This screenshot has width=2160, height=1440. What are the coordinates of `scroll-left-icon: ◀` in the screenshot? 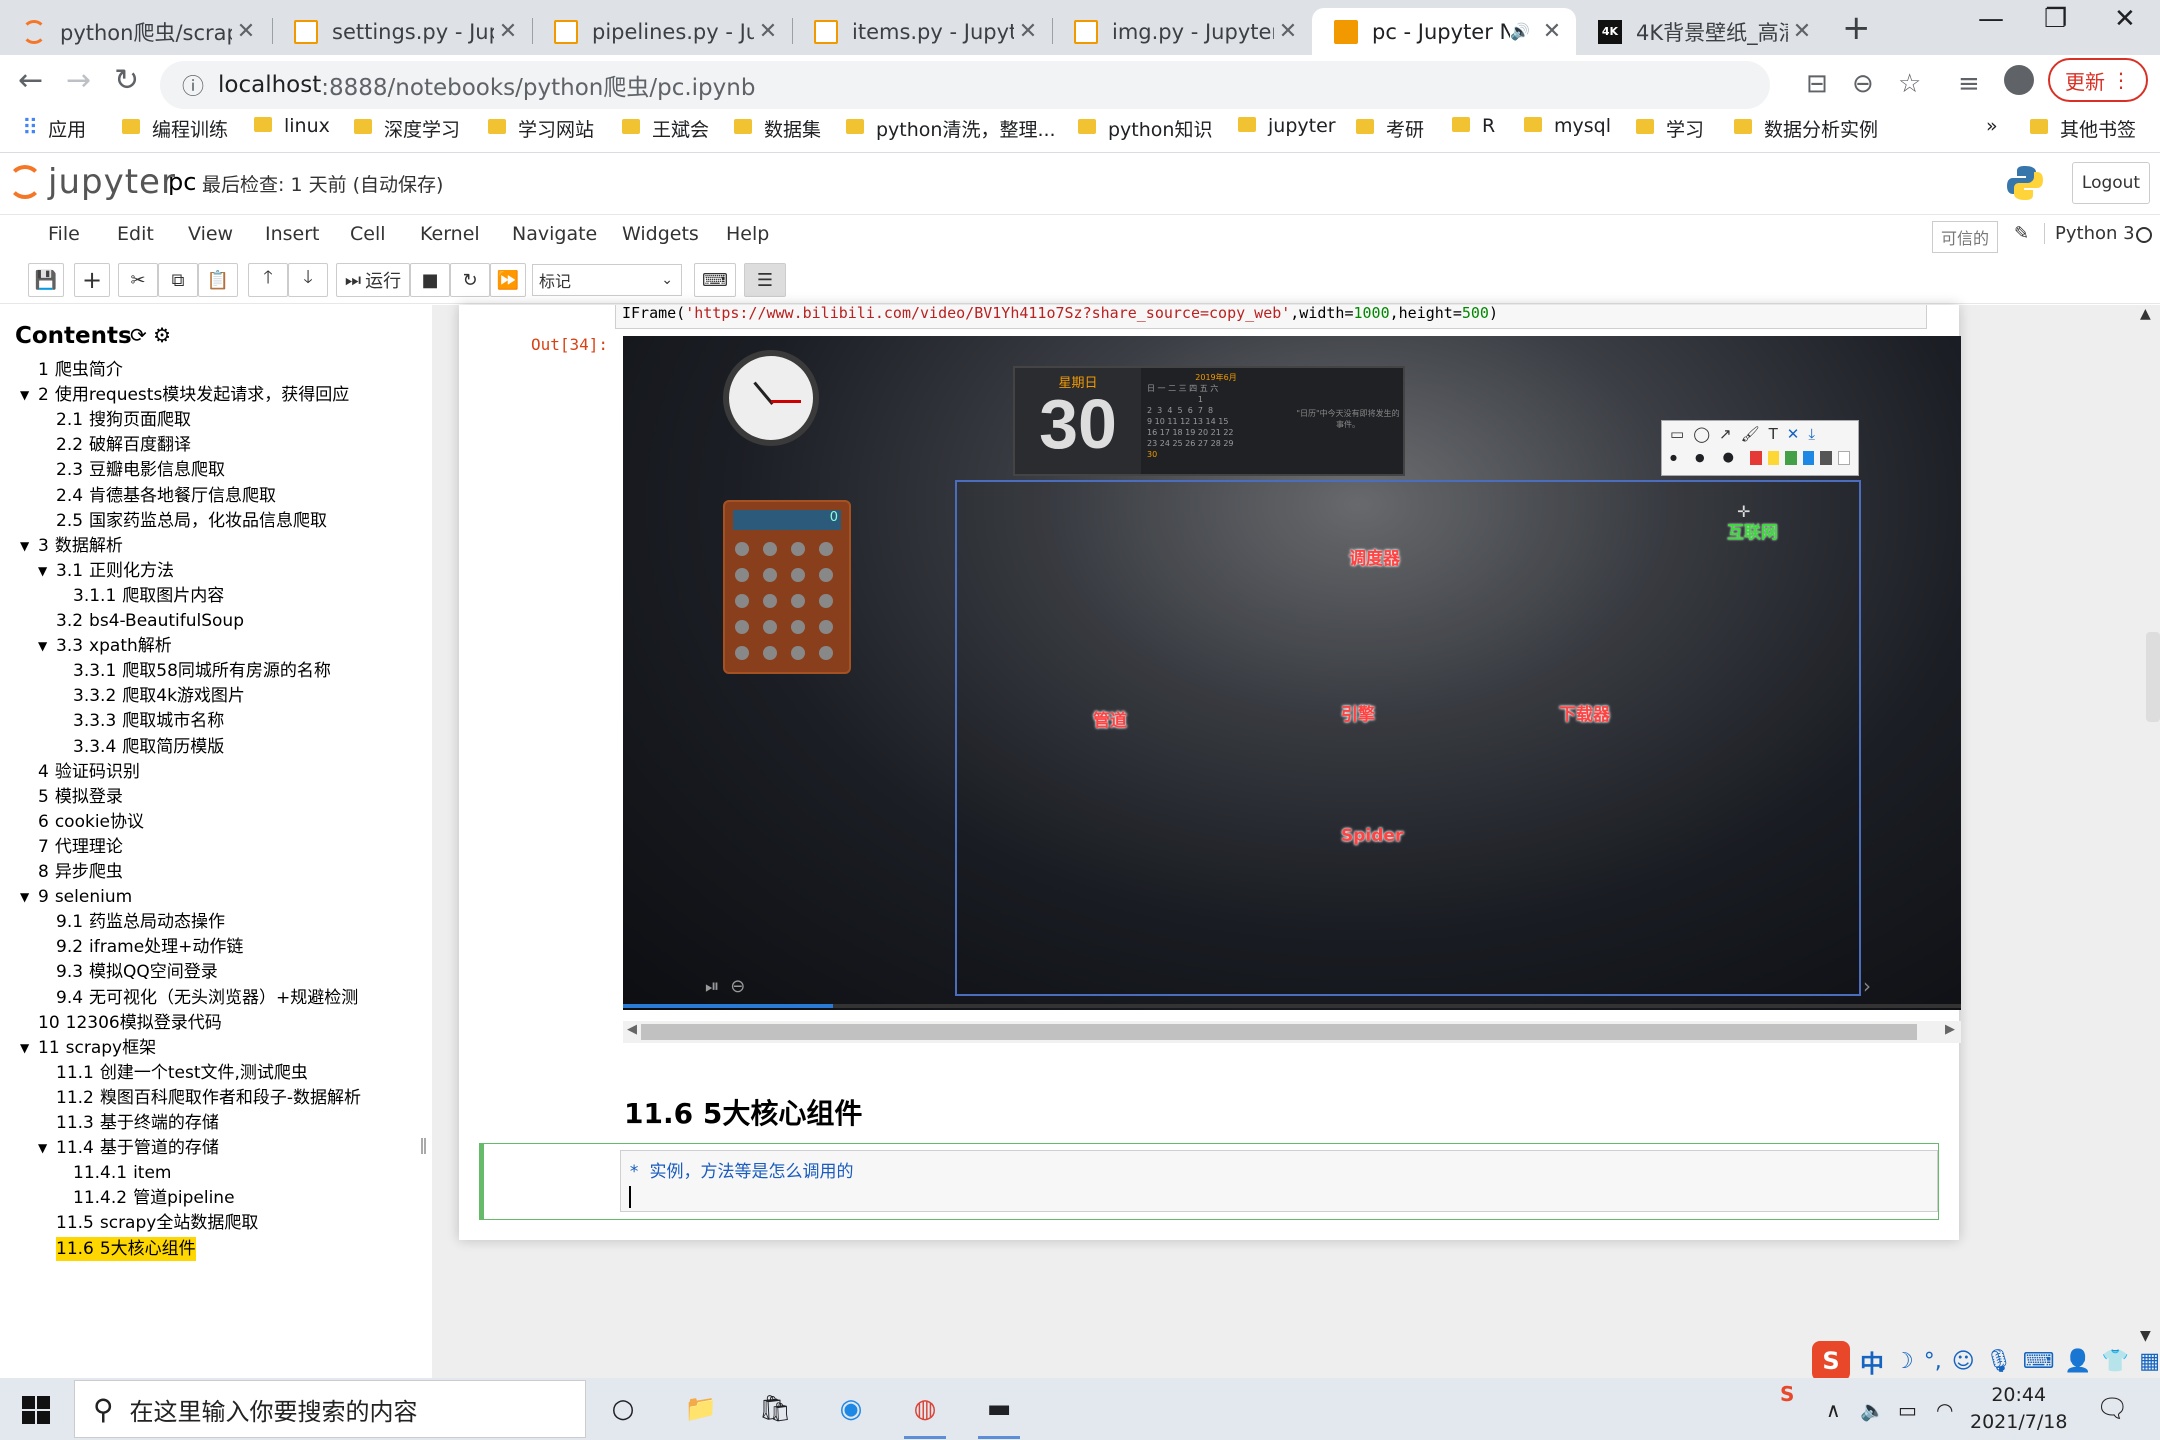 It's located at (632, 1029).